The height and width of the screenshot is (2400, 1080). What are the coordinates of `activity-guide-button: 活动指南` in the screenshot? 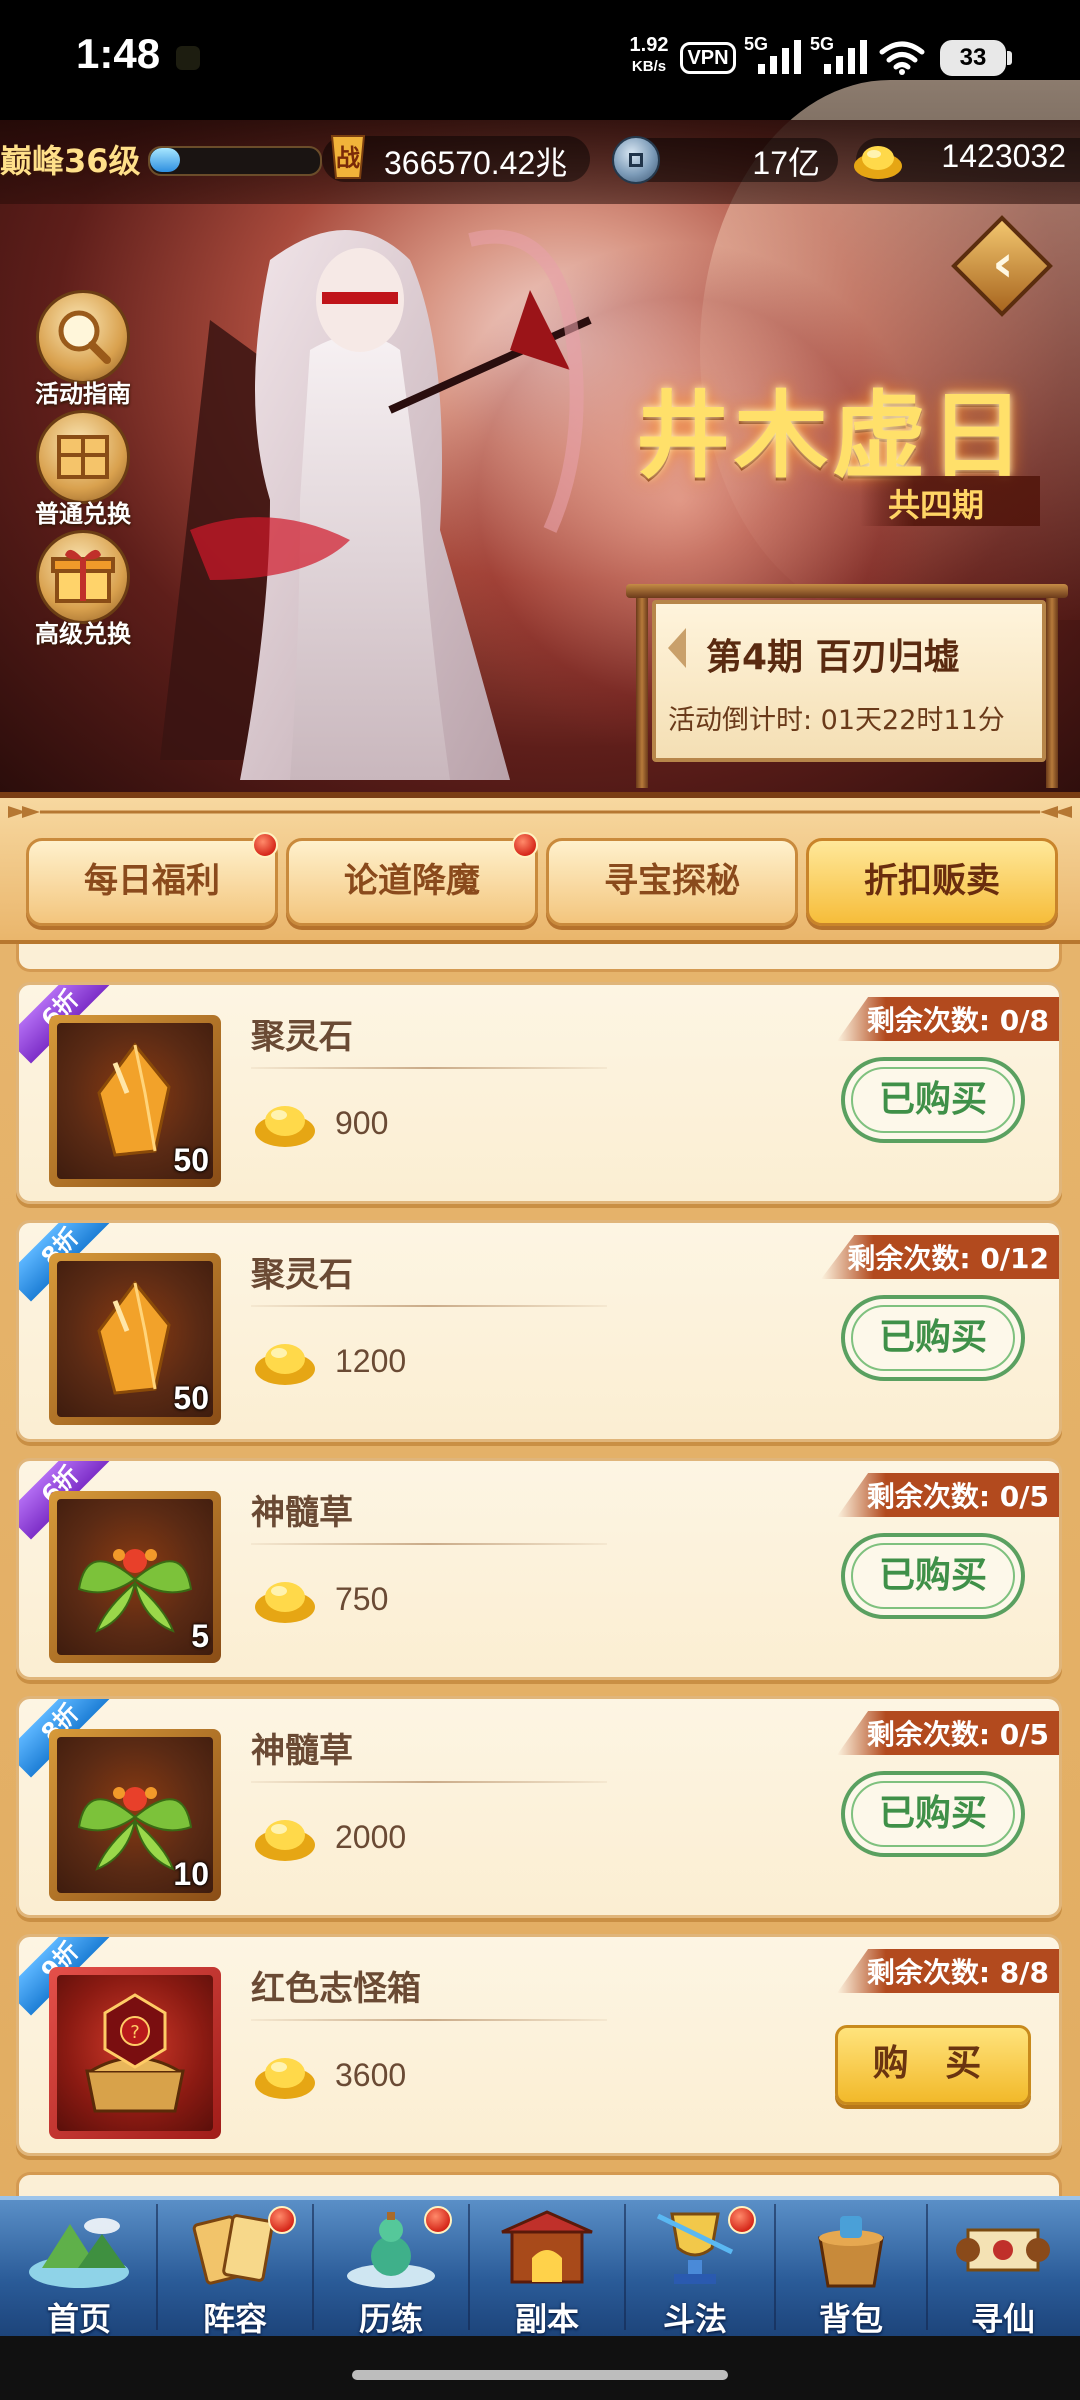 It's located at (83, 349).